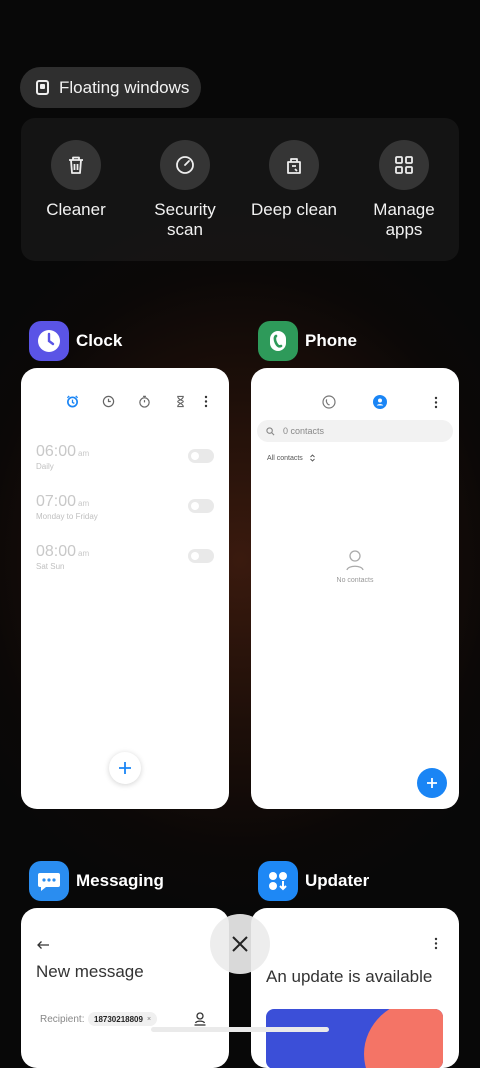 The image size is (480, 1068). I want to click on updater-app-icon, so click(278, 881).